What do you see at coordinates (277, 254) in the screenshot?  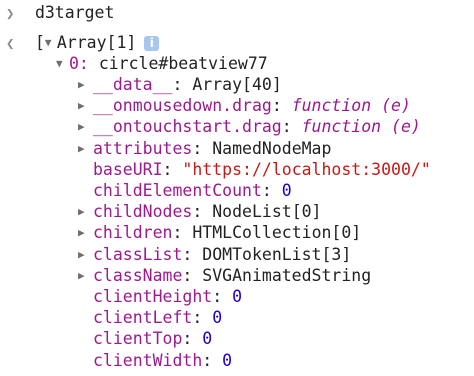 I see `property-value: DOMTokenList[3]` at bounding box center [277, 254].